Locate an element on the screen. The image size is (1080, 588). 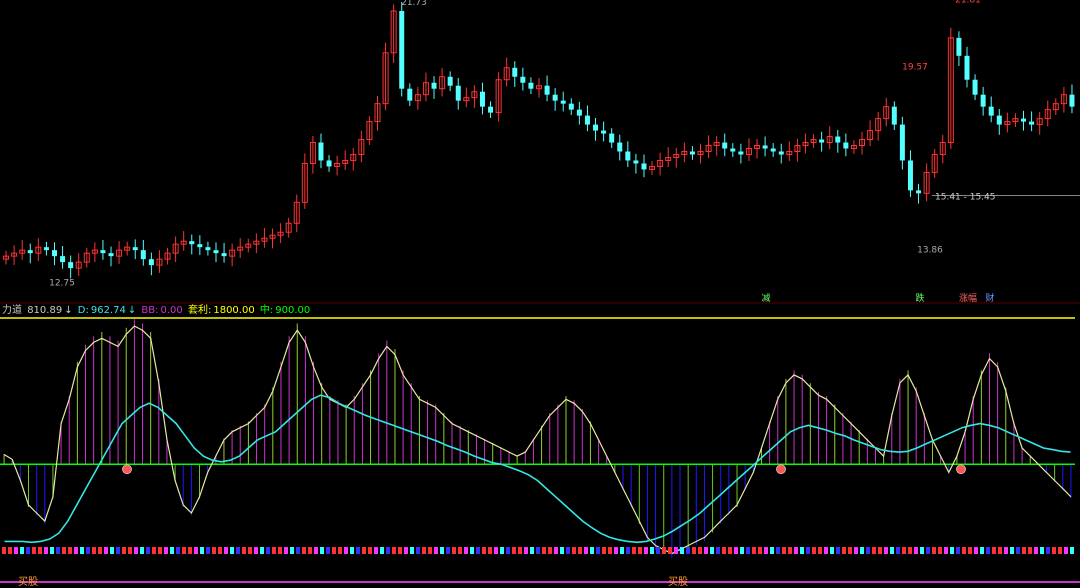
event-label: 财 is located at coordinates (989, 298).